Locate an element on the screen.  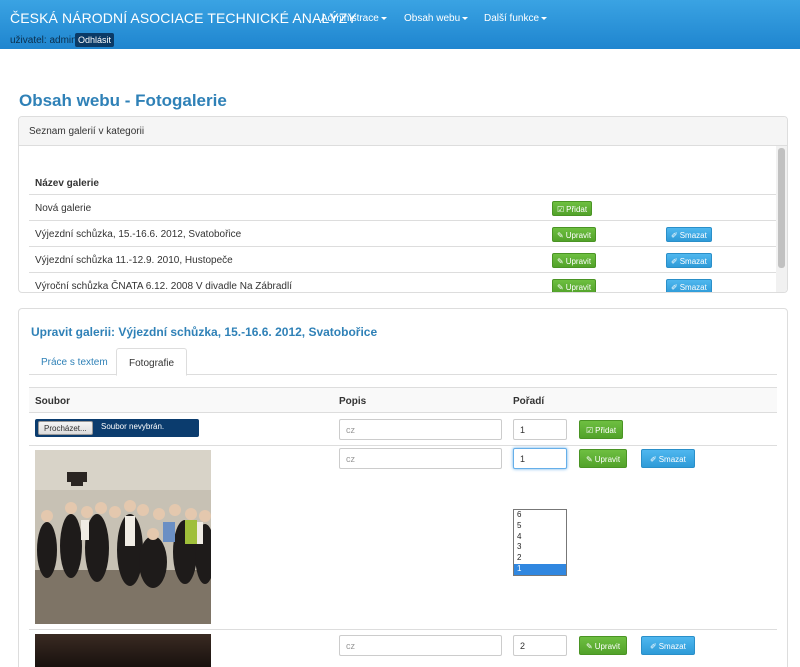
photo-row: cz 2 ✎ Upravit ✐ Smazat is located at coordinates (403, 648).